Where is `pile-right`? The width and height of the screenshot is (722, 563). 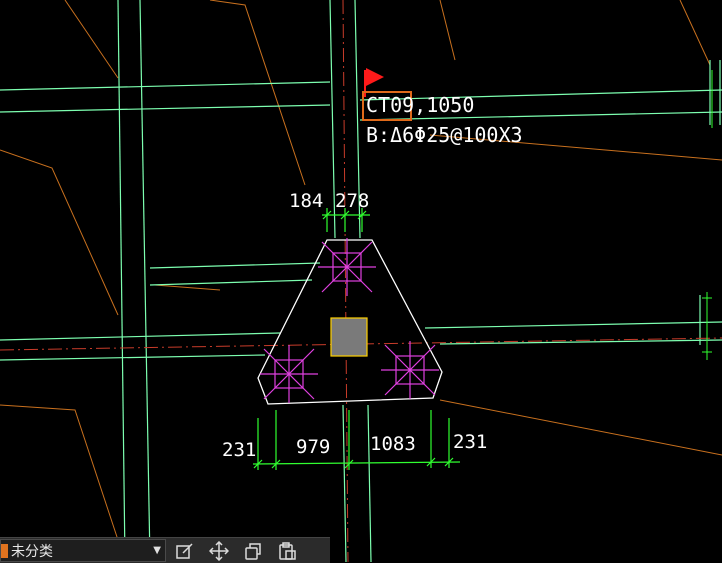
pile-right is located at coordinates (410, 370).